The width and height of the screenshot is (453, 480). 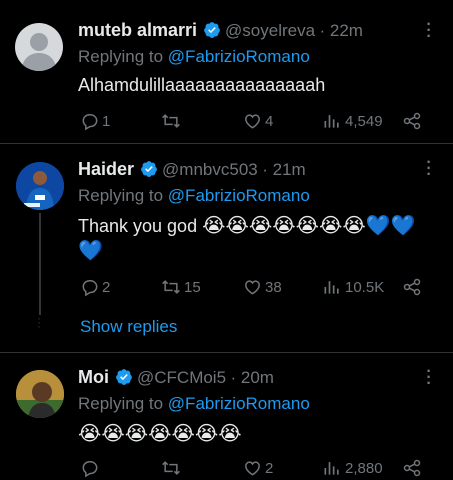 I want to click on retweet-button: 15, so click(x=180, y=287).